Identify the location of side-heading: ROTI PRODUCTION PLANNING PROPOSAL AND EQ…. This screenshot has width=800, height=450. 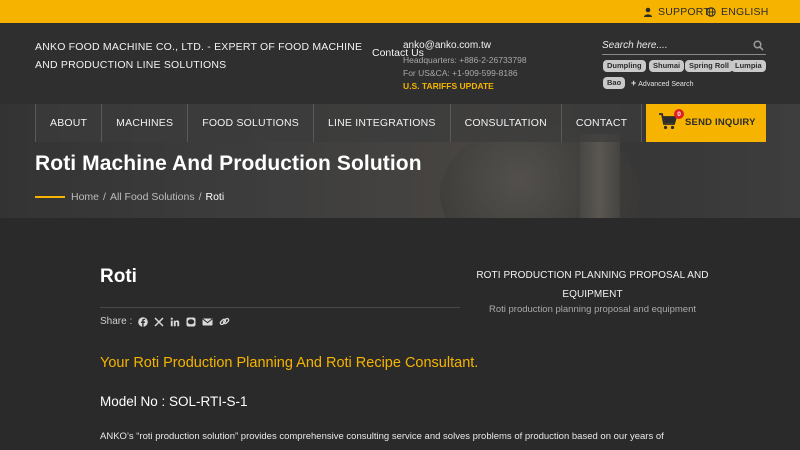
(592, 285).